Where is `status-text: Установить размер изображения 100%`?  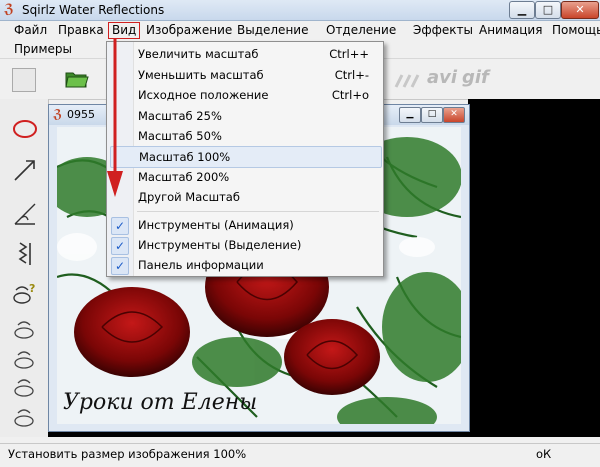
status-text: Установить размер изображения 100% is located at coordinates (127, 454).